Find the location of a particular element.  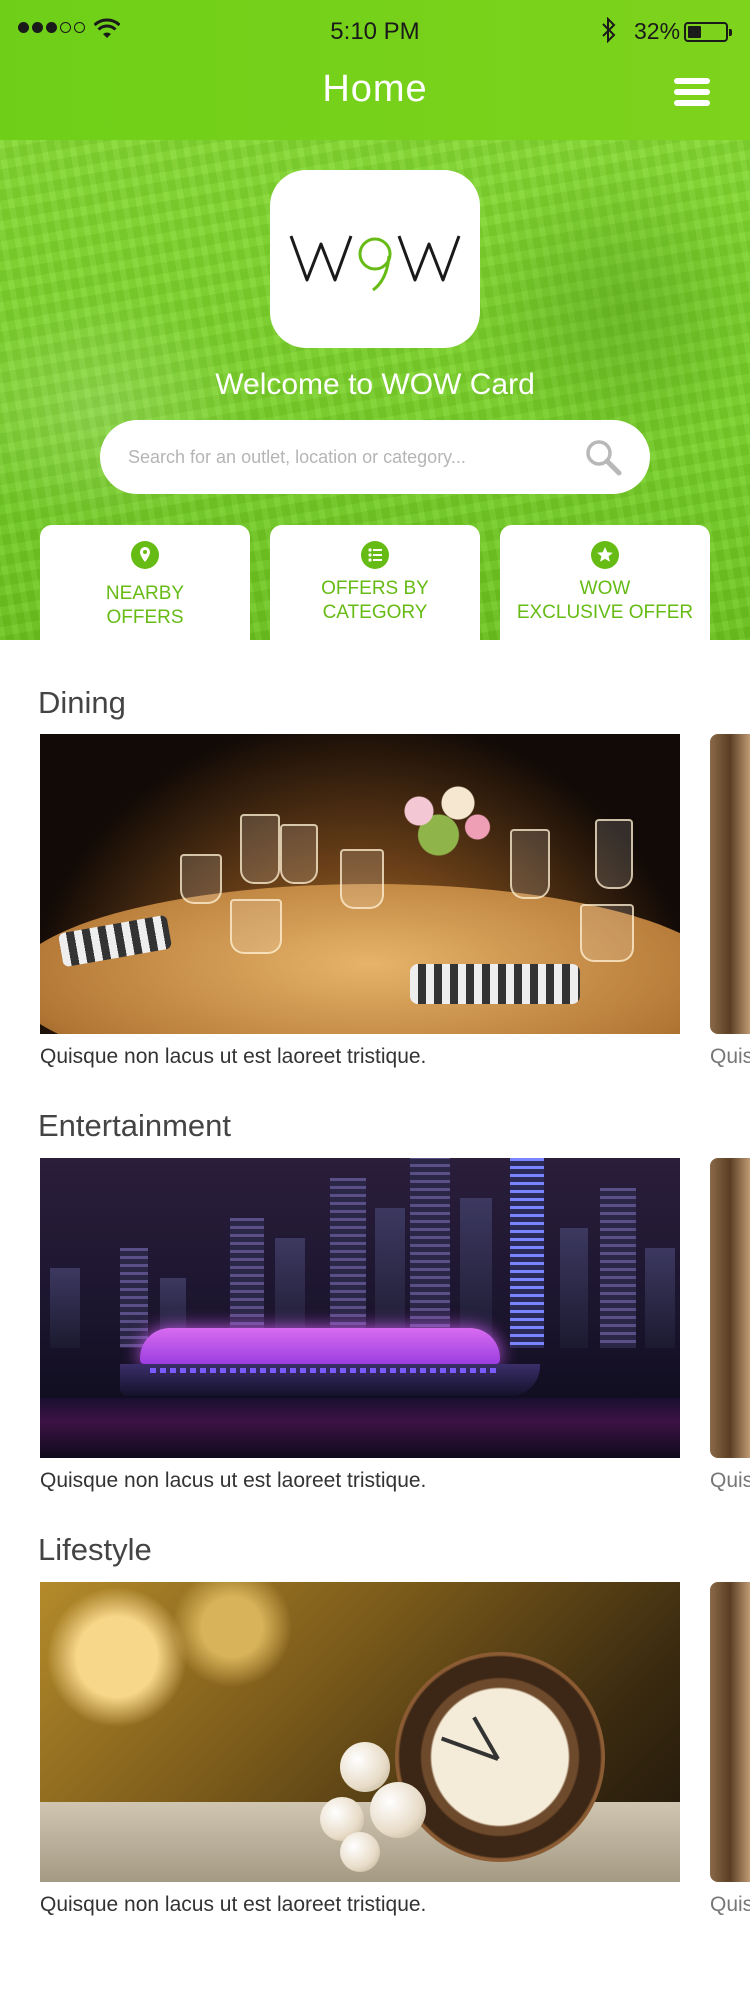

dining-next-card-peek is located at coordinates (730, 884).